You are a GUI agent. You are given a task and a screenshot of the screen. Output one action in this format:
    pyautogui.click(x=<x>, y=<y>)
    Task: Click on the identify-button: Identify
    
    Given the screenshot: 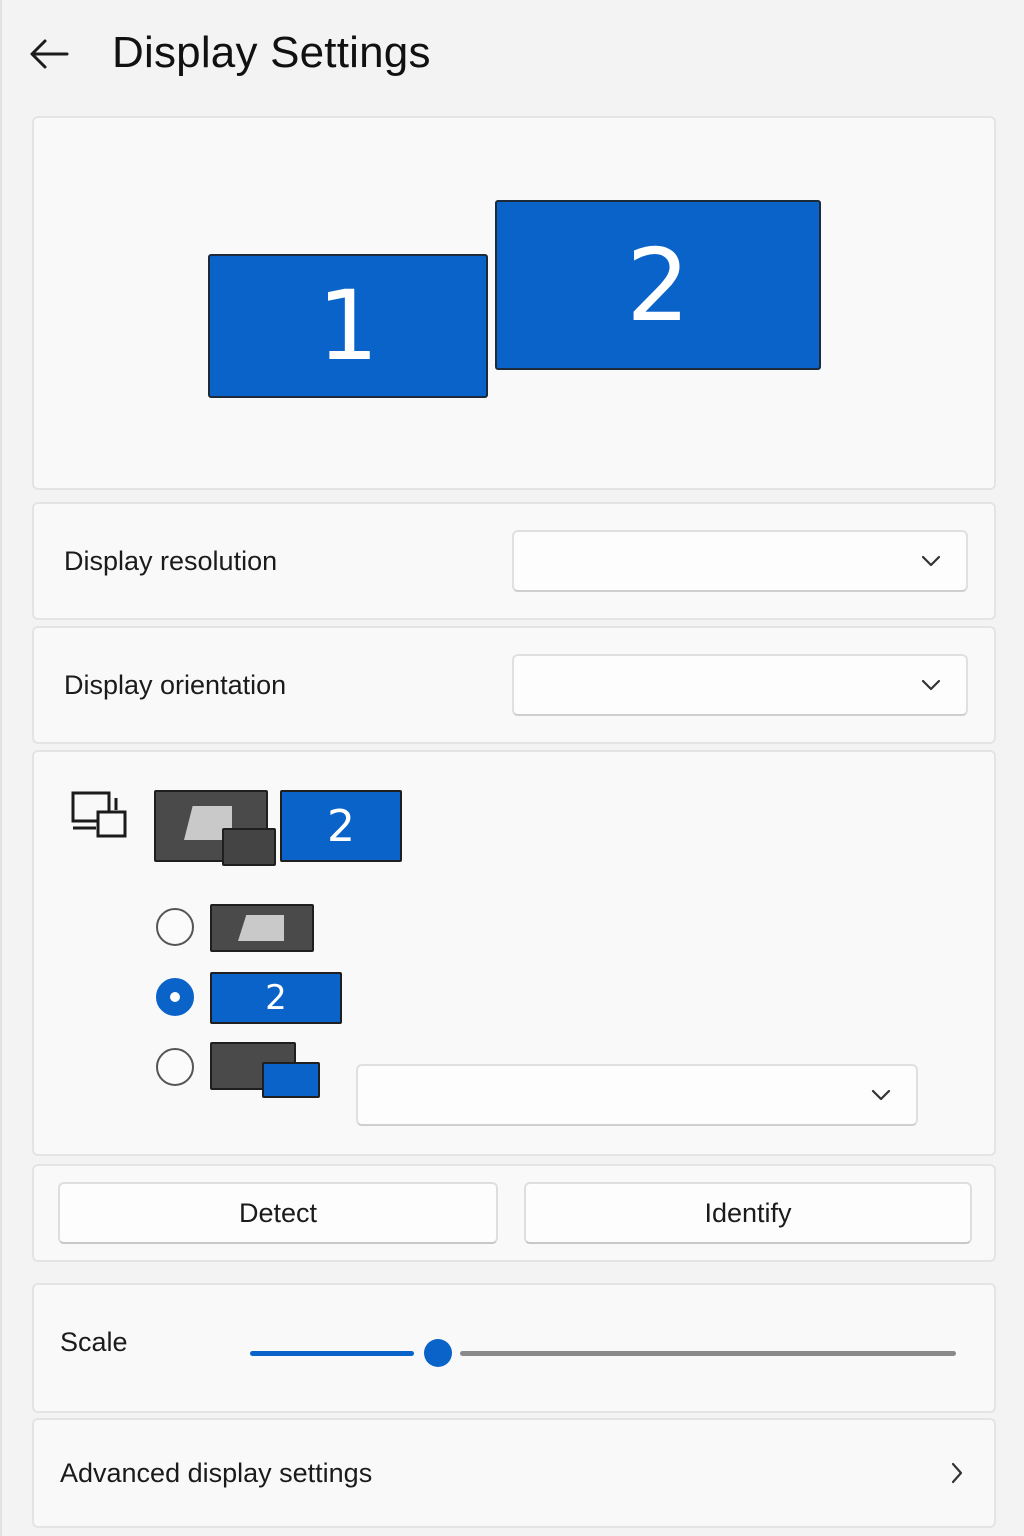 What is the action you would take?
    pyautogui.click(x=748, y=1213)
    